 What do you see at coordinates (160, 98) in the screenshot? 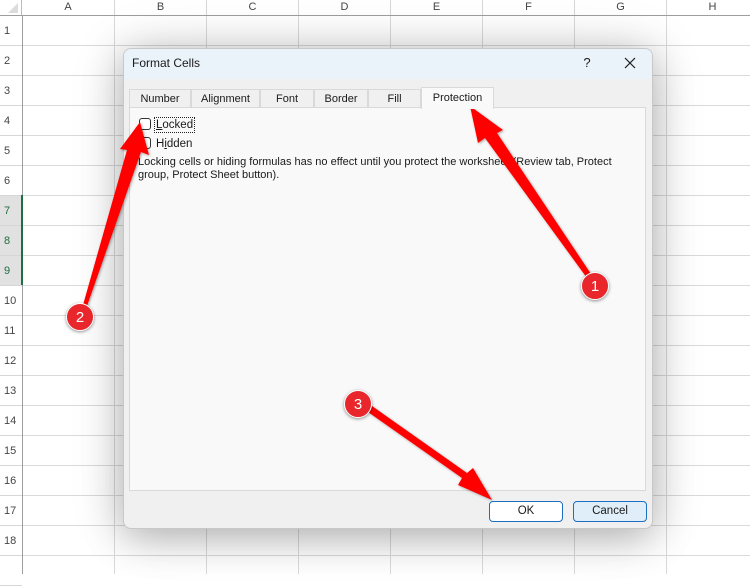
I see `tab-number: Number` at bounding box center [160, 98].